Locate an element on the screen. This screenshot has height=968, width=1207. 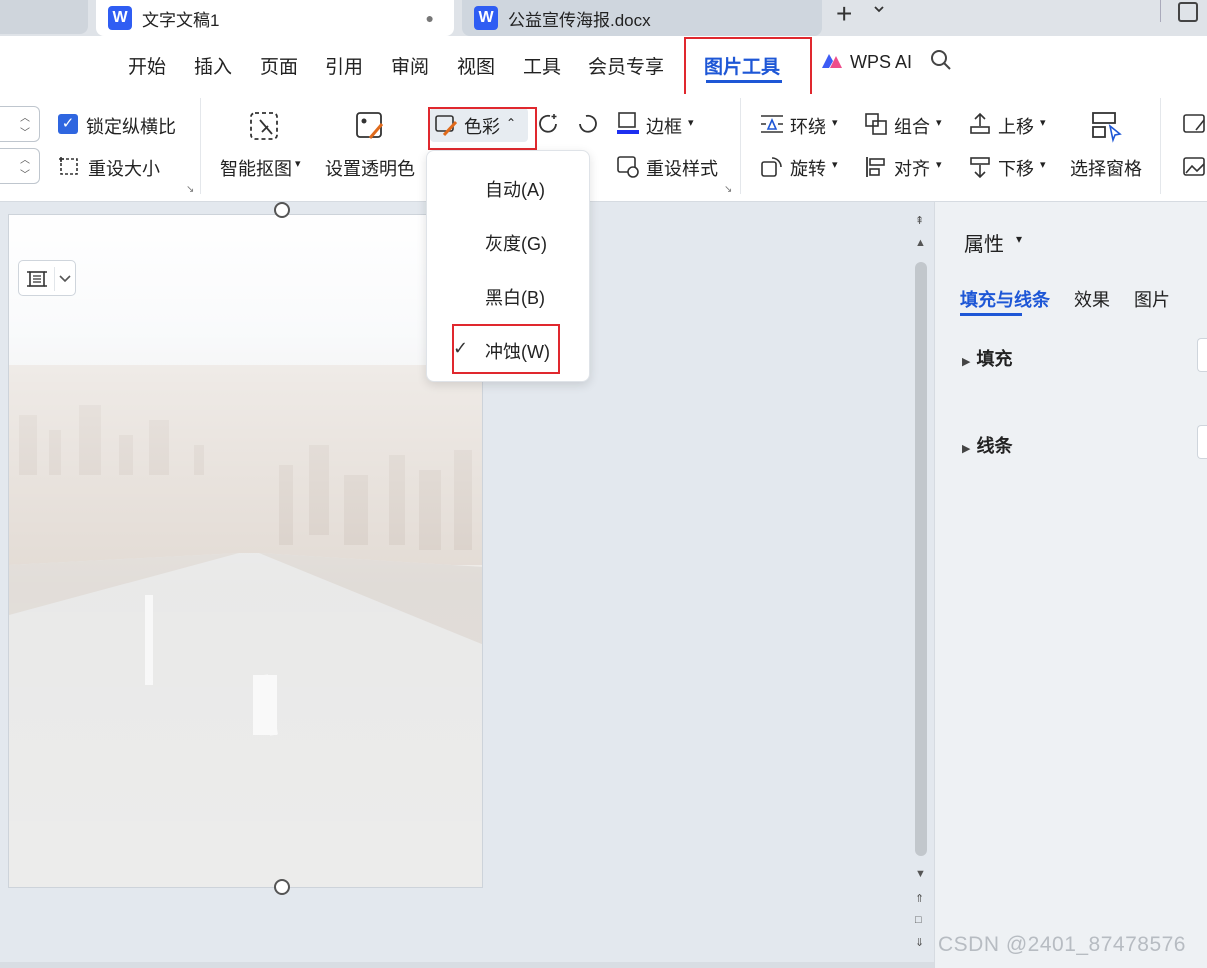
move-up-button: 上移 is located at coordinates (1016, 126).